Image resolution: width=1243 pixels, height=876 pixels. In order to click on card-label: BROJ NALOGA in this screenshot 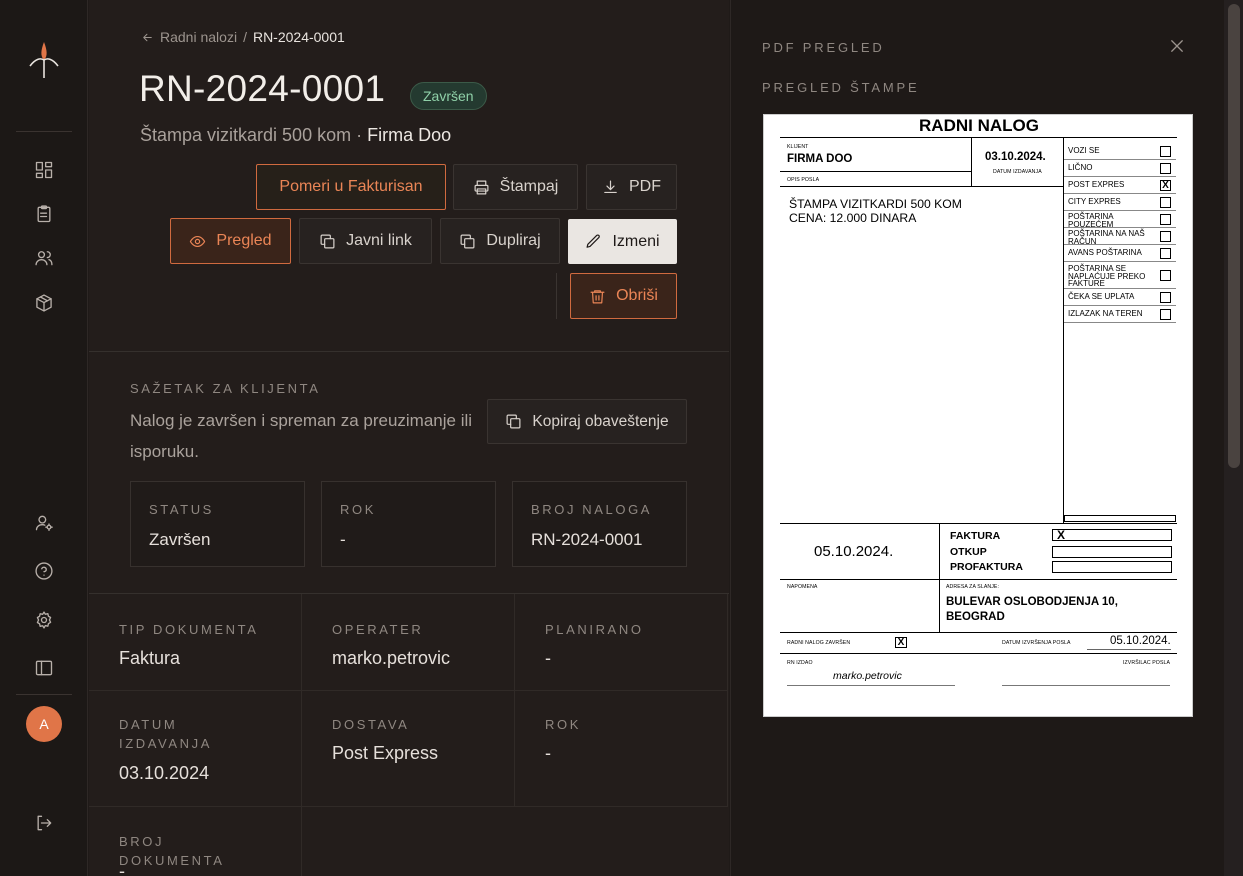, I will do `click(592, 509)`.